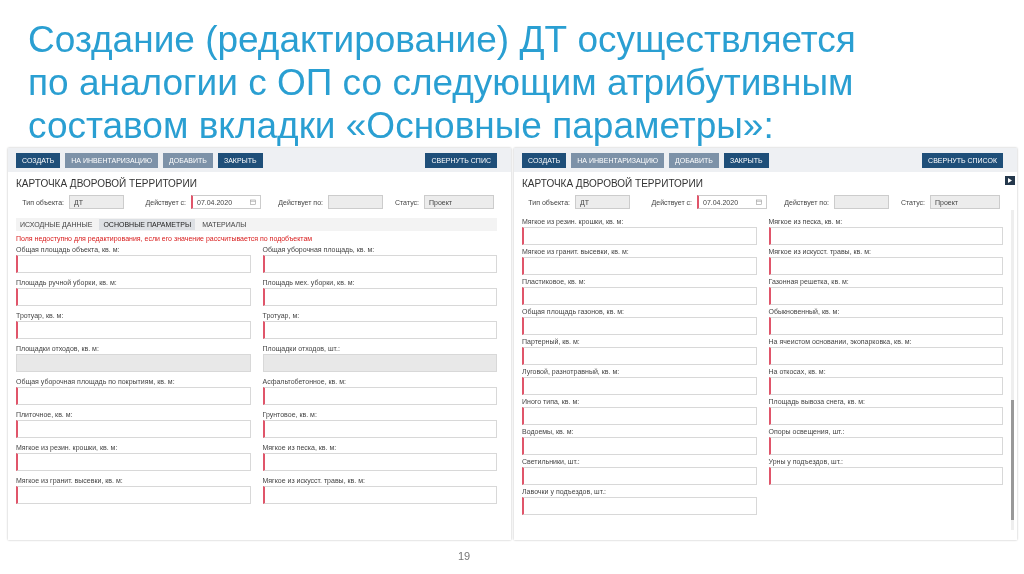 This screenshot has width=1024, height=574. I want to click on page-number: 19, so click(464, 556).